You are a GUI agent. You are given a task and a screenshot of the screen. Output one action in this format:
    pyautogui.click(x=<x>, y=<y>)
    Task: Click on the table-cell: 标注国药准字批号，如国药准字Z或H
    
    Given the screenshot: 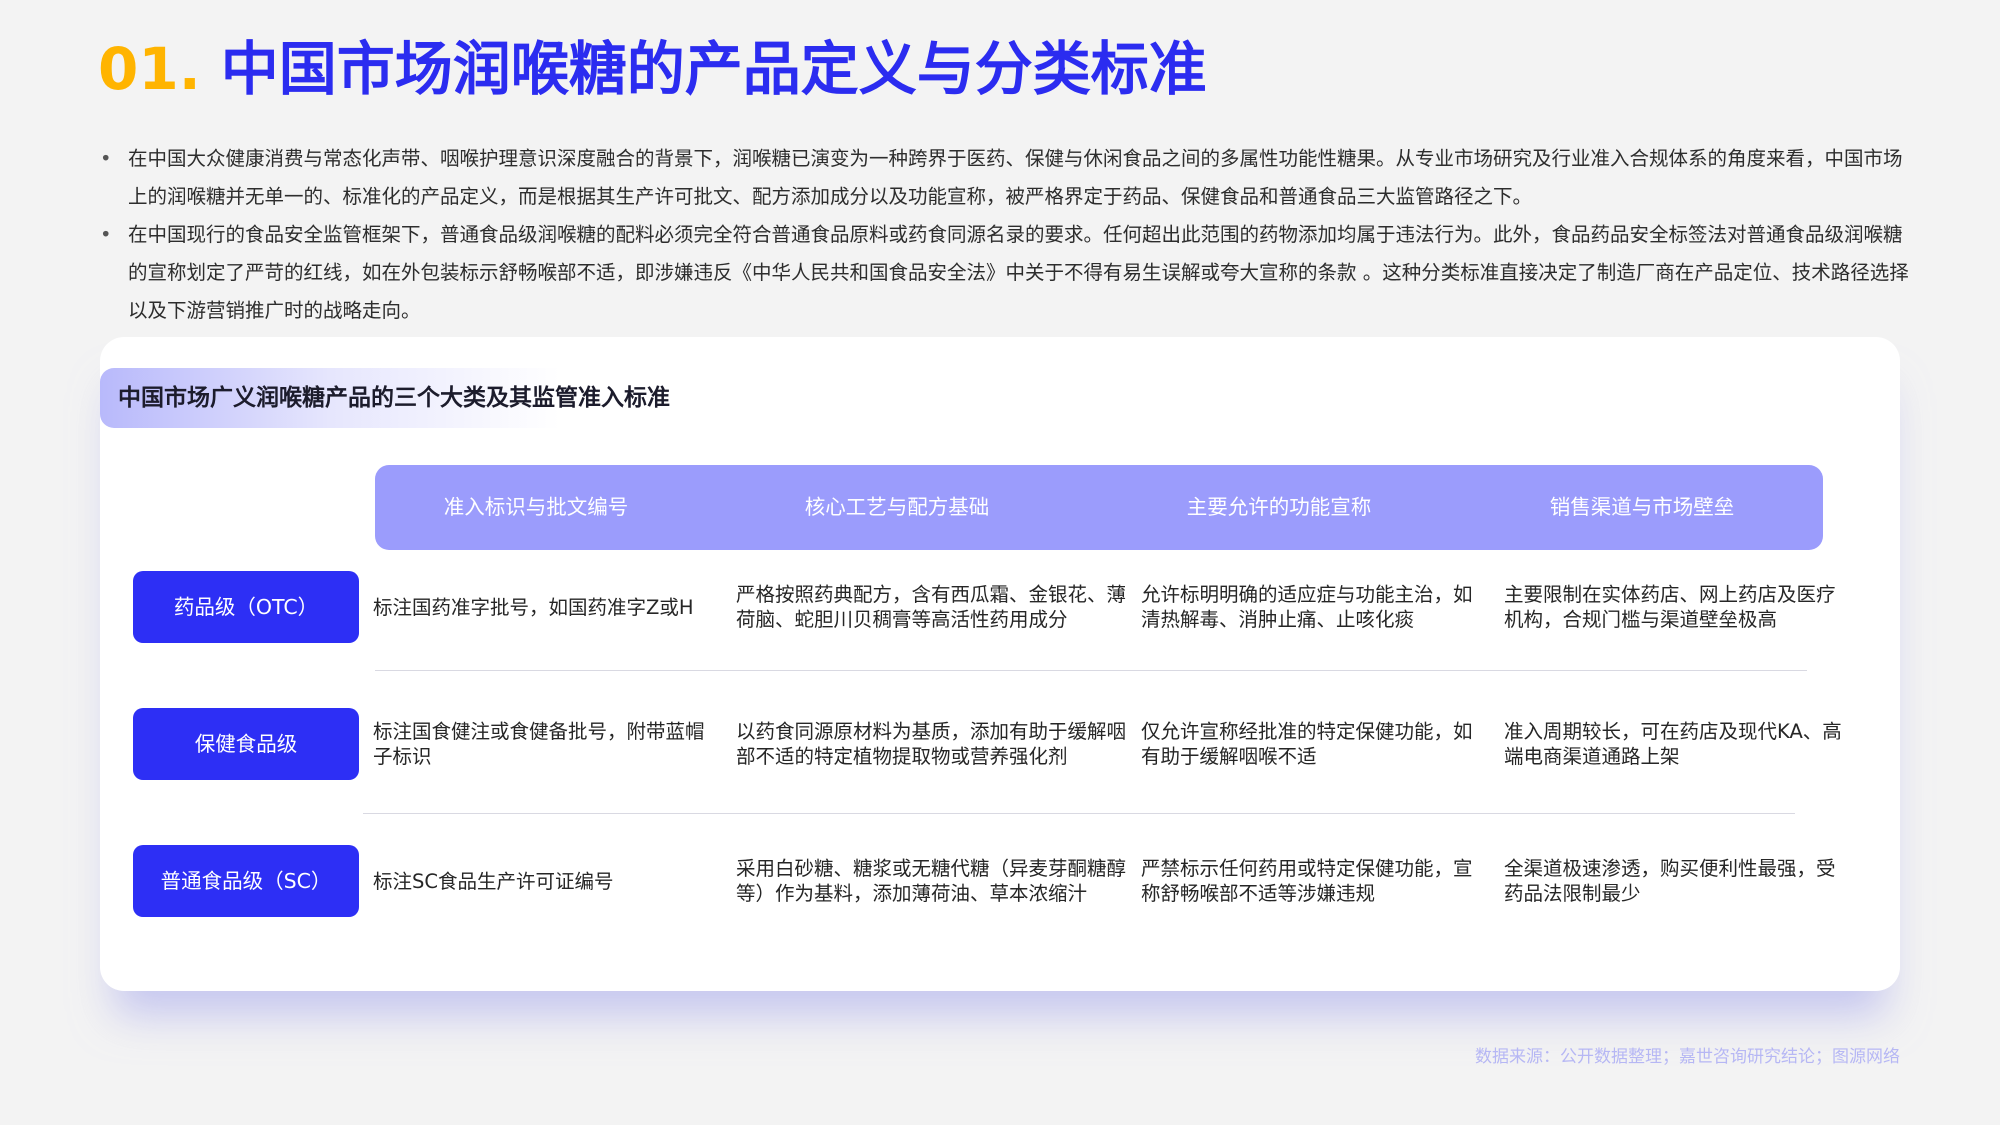 What is the action you would take?
    pyautogui.click(x=533, y=607)
    